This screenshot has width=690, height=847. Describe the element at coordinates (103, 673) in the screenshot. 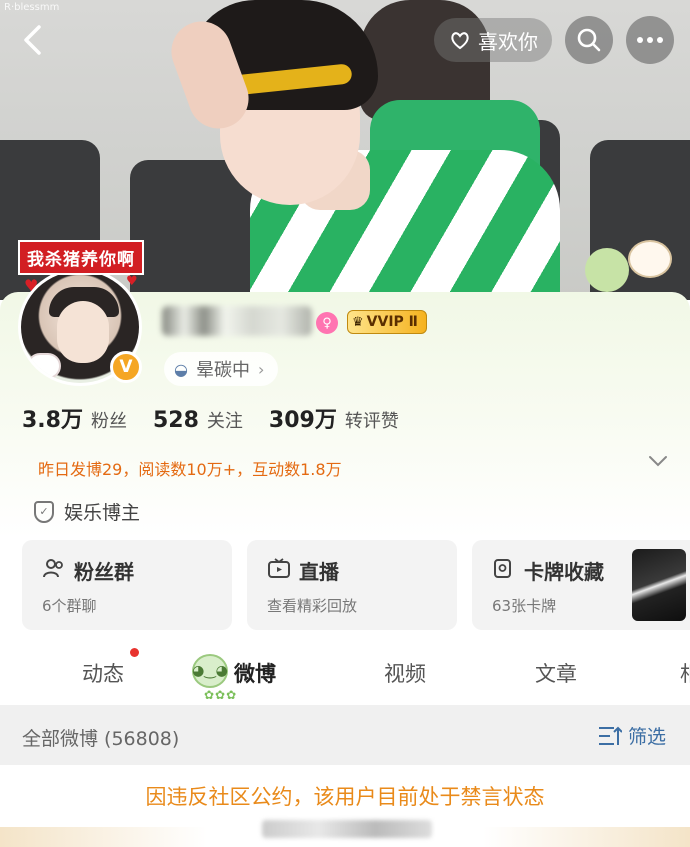

I see `tab-dynamics: 动态` at that location.